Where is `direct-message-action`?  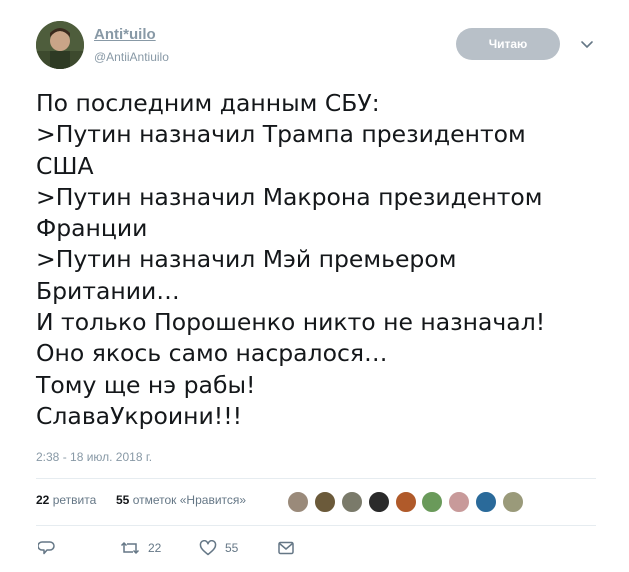
direct-message-action is located at coordinates (286, 548).